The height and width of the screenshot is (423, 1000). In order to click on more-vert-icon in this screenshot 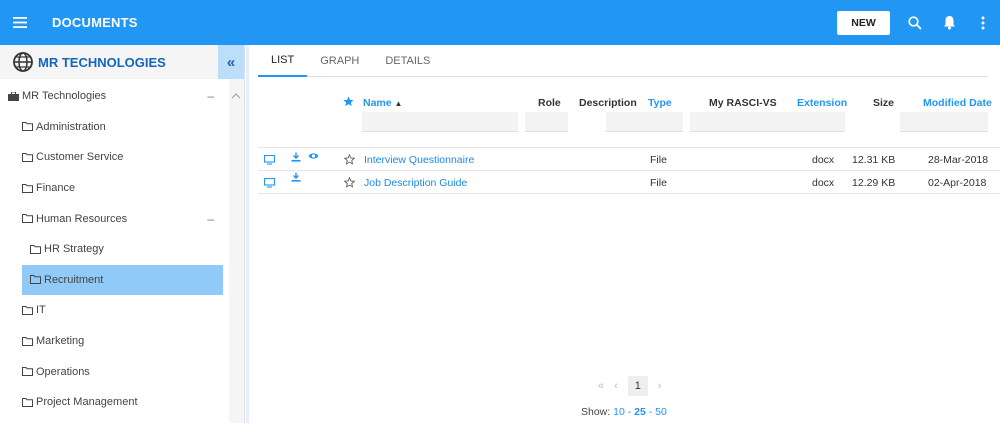, I will do `click(983, 22)`.